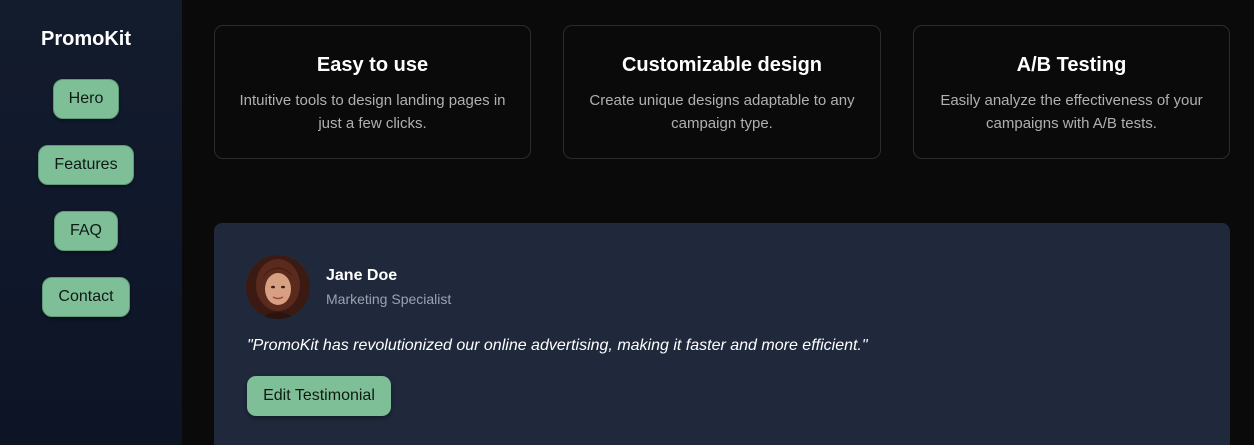 The image size is (1254, 445). Describe the element at coordinates (86, 39) in the screenshot. I see `brand-logo: PromoKit` at that location.